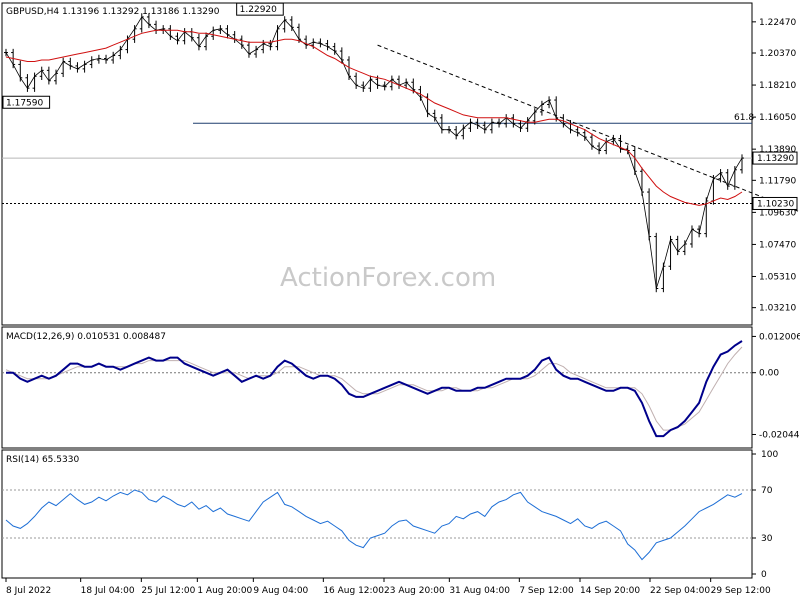 This screenshot has height=600, width=800. Describe the element at coordinates (777, 23) in the screenshot. I see `main-y-tick-label: 1.22470` at that location.